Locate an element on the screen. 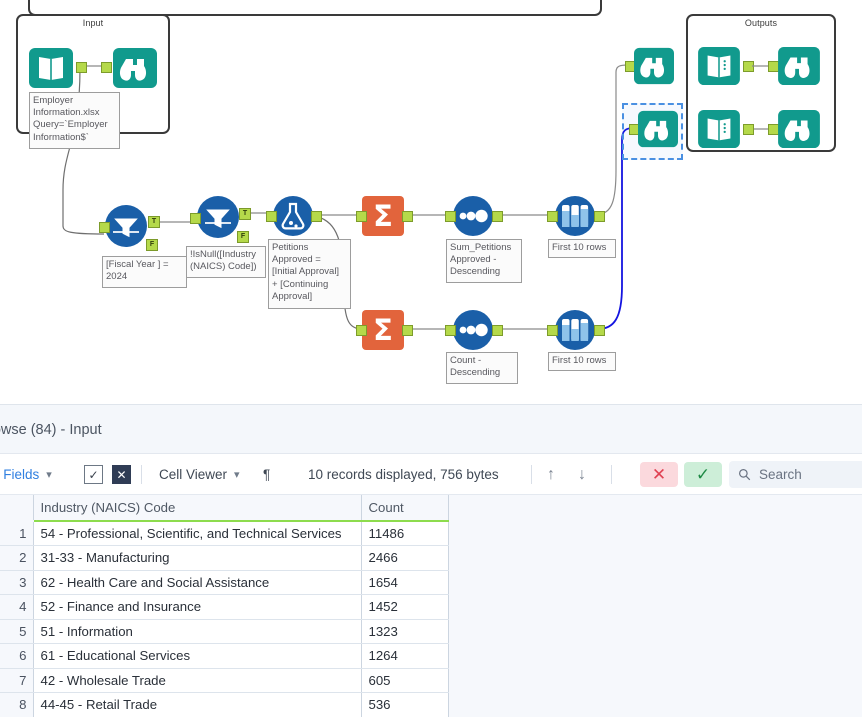 The height and width of the screenshot is (717, 862). book-icon is located at coordinates (719, 66).